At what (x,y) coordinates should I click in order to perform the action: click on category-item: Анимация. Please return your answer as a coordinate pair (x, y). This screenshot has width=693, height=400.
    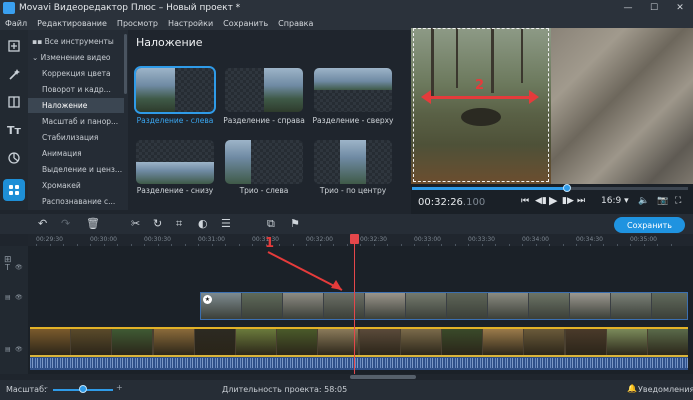
    Looking at the image, I should click on (76, 153).